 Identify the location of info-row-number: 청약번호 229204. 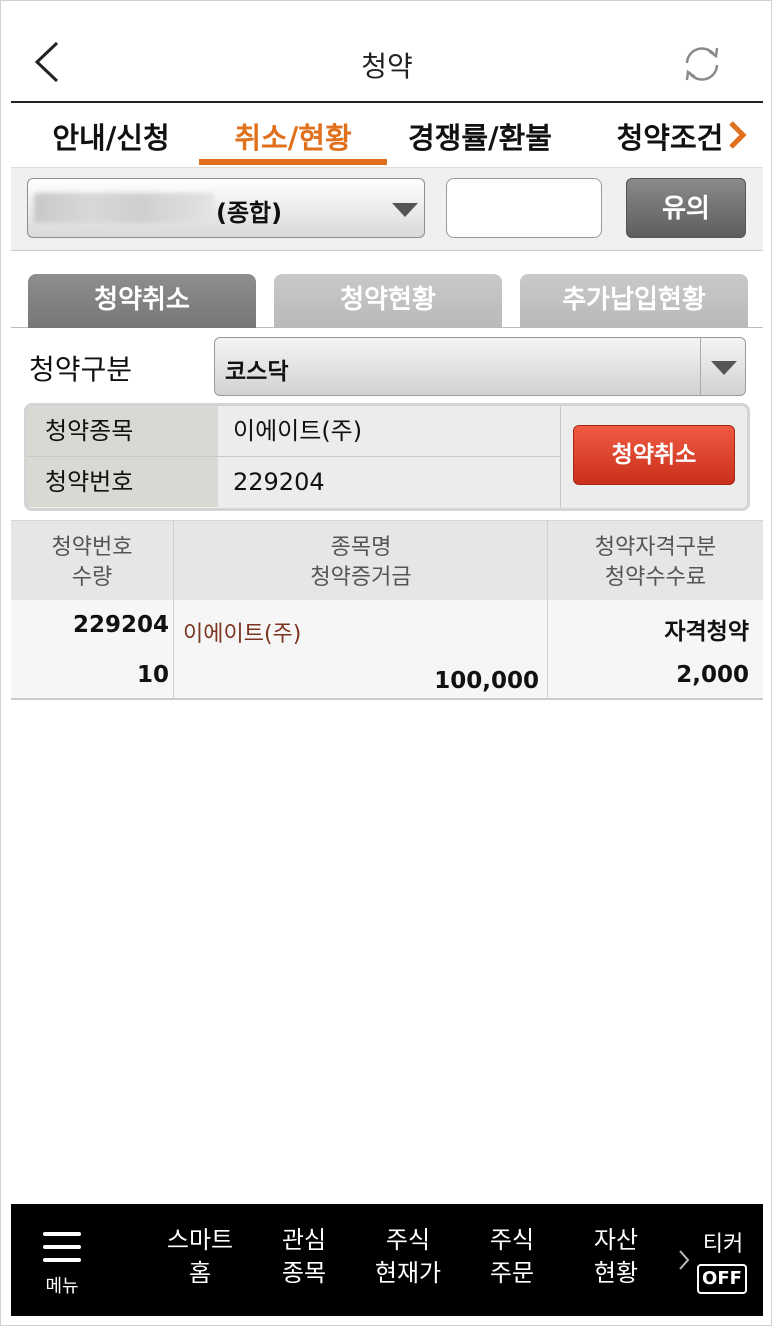
(293, 482).